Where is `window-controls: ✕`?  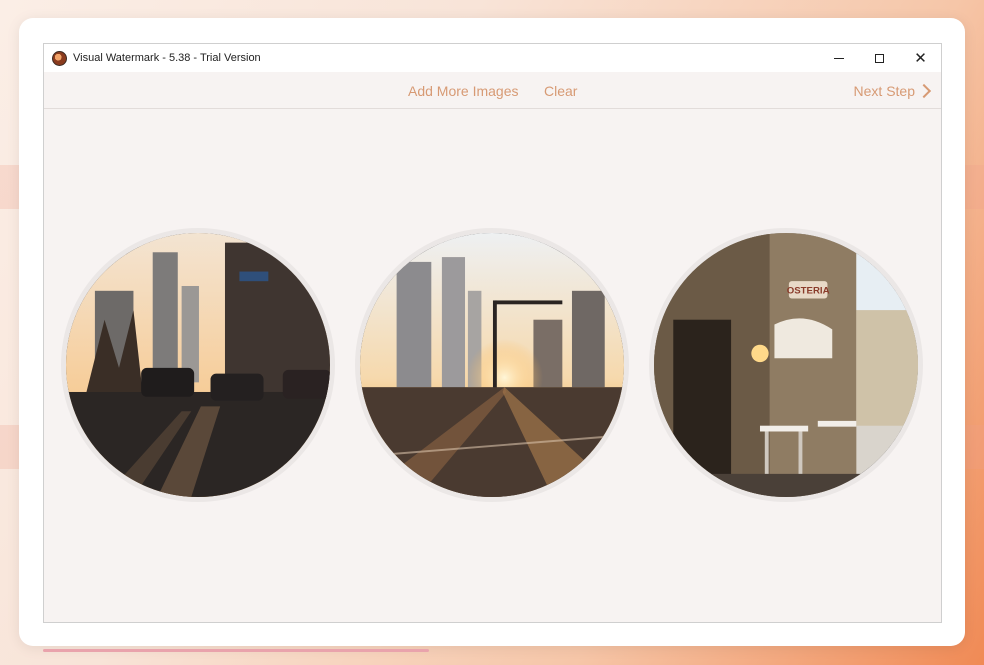 window-controls: ✕ is located at coordinates (879, 58).